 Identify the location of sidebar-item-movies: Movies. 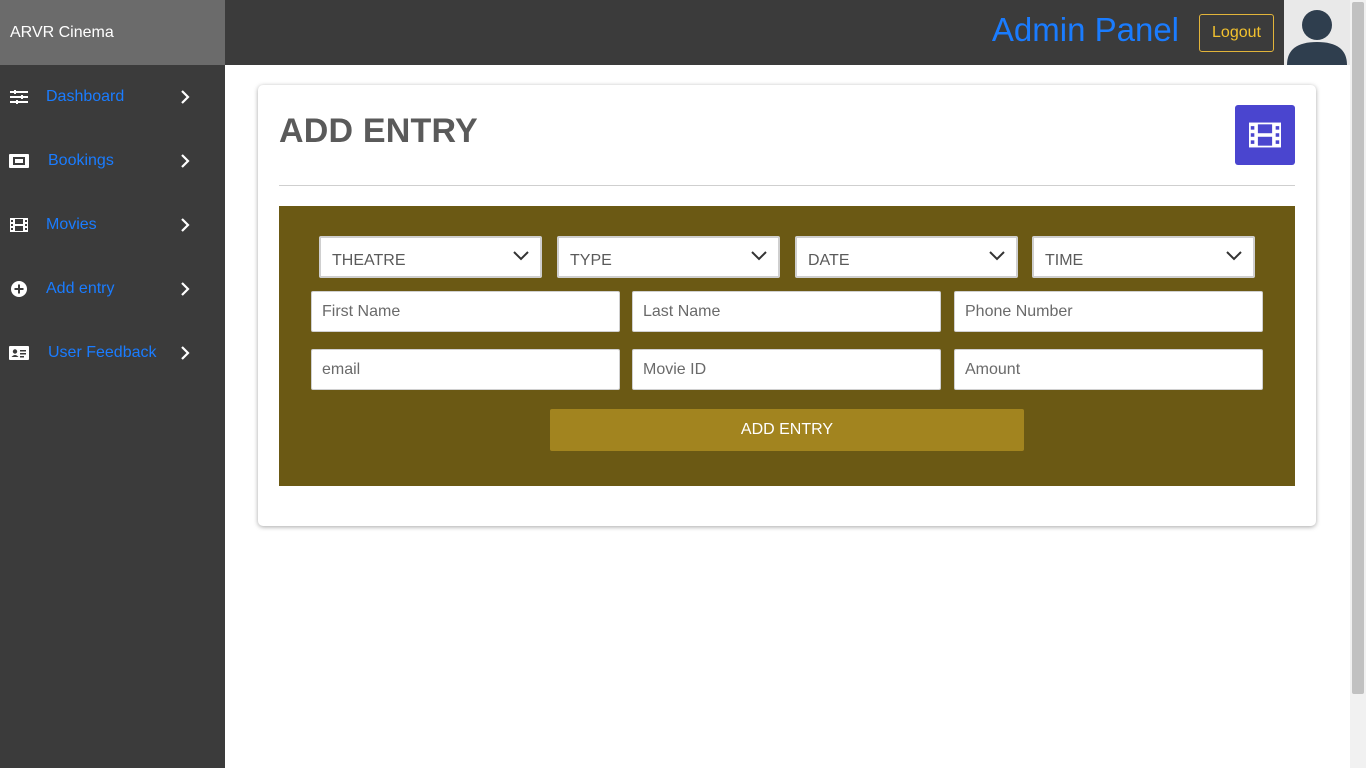
(112, 225).